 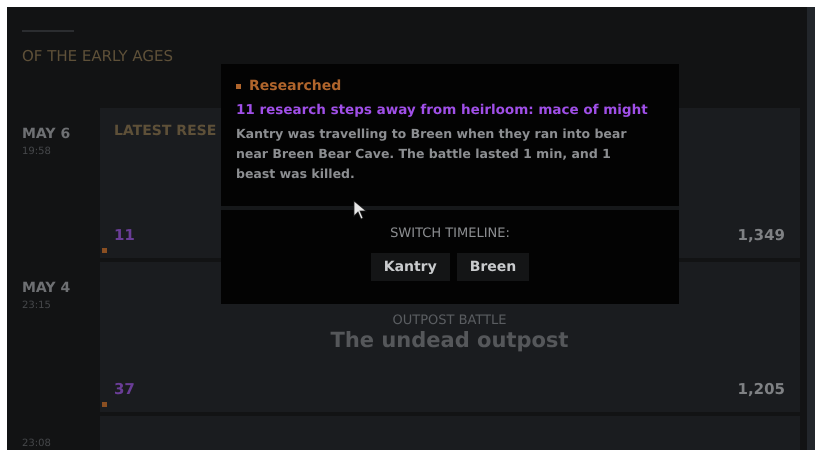 I want to click on event-score: 1,349, so click(x=761, y=235).